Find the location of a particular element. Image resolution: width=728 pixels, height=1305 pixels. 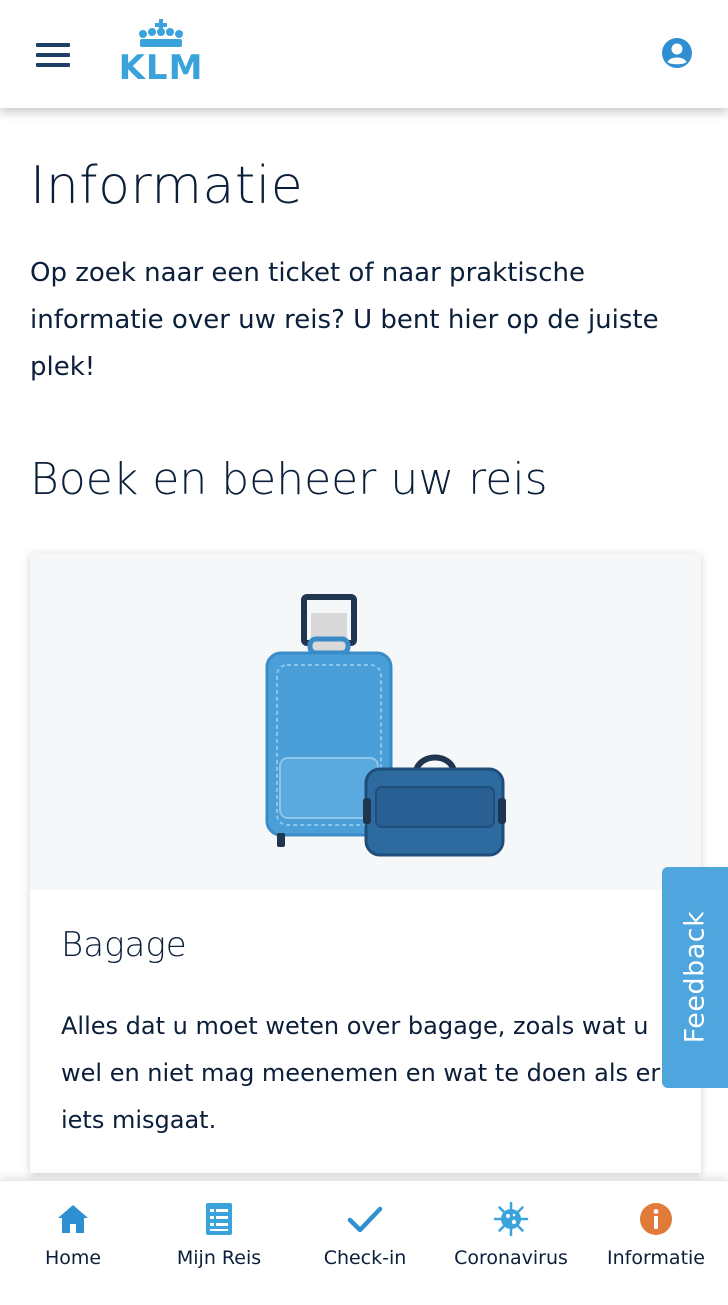

account-icon is located at coordinates (677, 53).